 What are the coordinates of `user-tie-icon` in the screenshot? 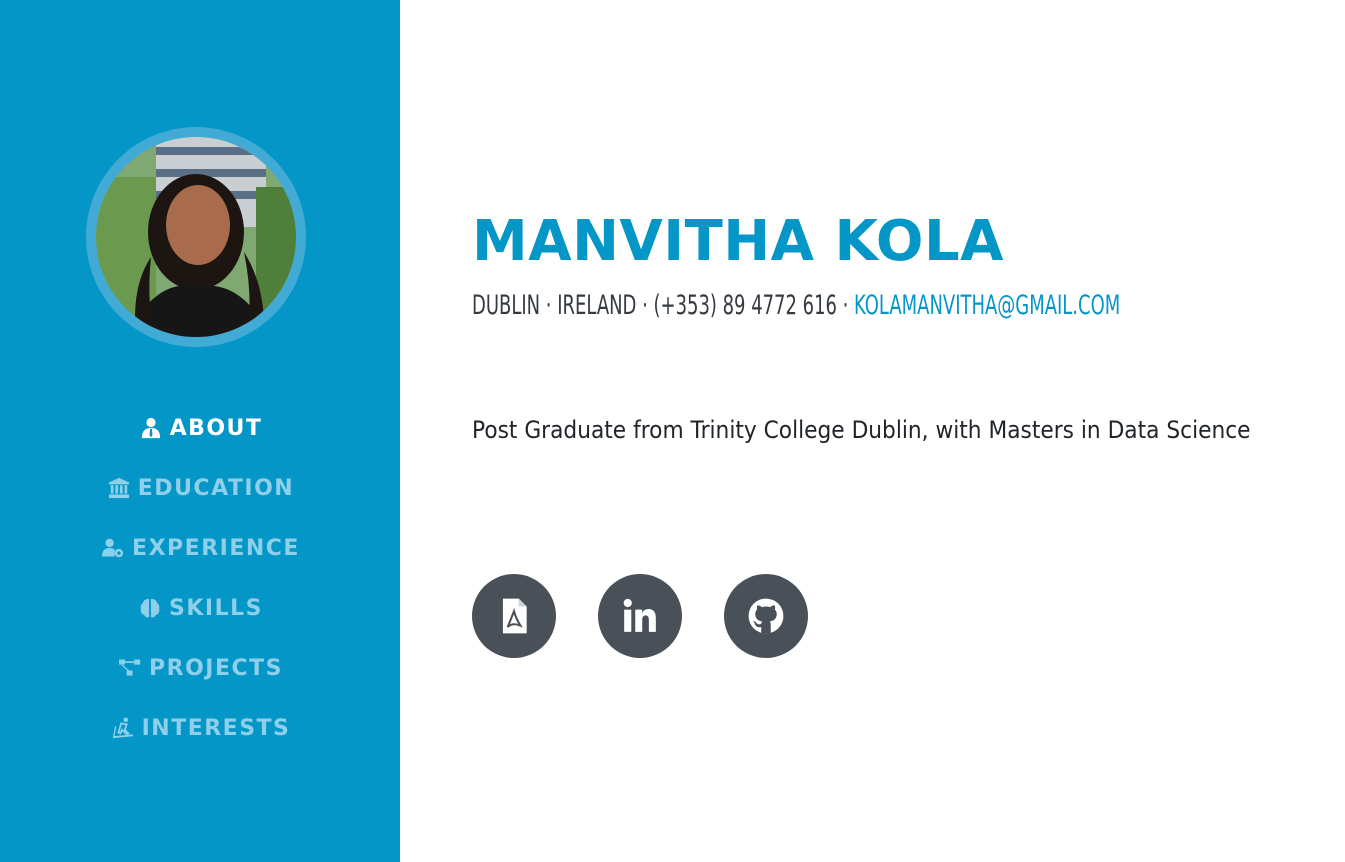 It's located at (151, 428).